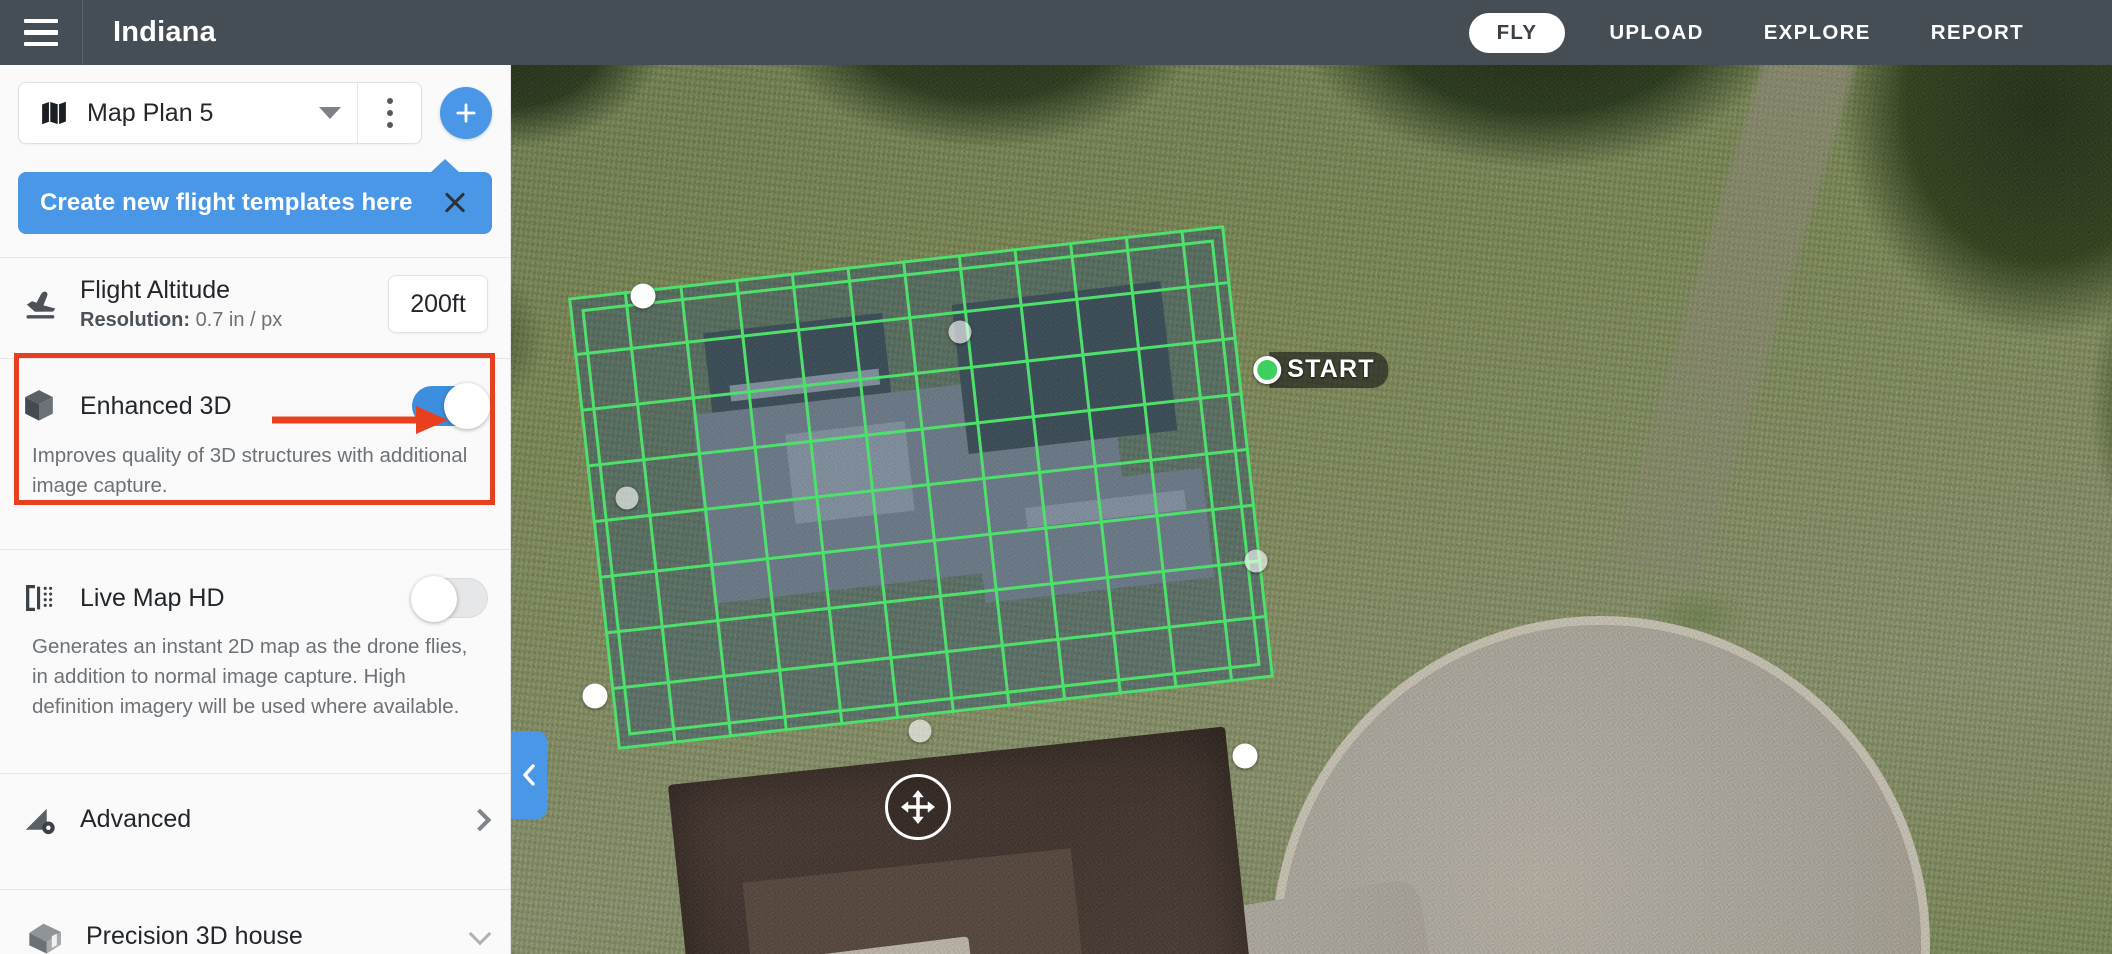 This screenshot has width=2112, height=954. I want to click on flight-altitude-resolution: Resolution: 0.7 in / px, so click(181, 320).